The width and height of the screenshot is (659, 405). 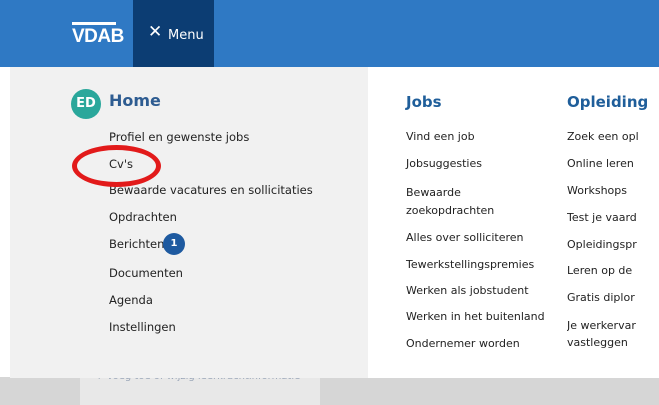 What do you see at coordinates (444, 163) in the screenshot?
I see `nav-item-jobsuggesties: Jobsuggesties` at bounding box center [444, 163].